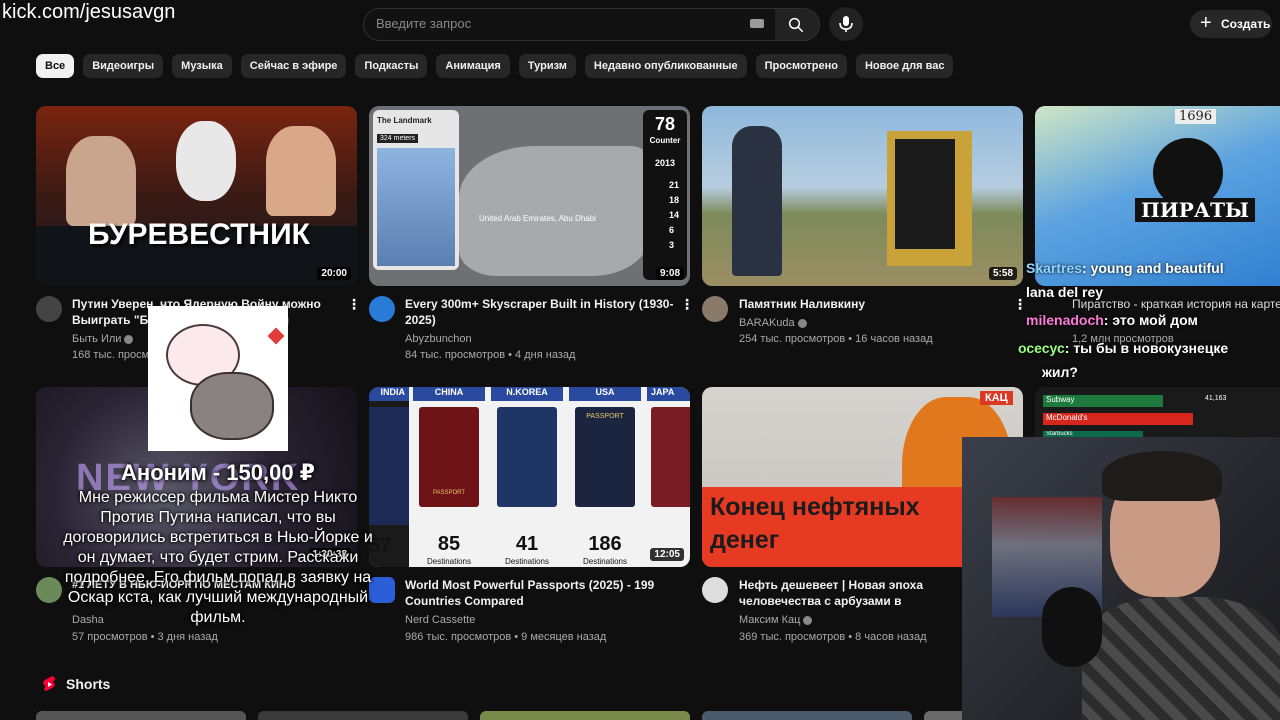 The width and height of the screenshot is (1280, 720). I want to click on heart-icon, so click(276, 336).